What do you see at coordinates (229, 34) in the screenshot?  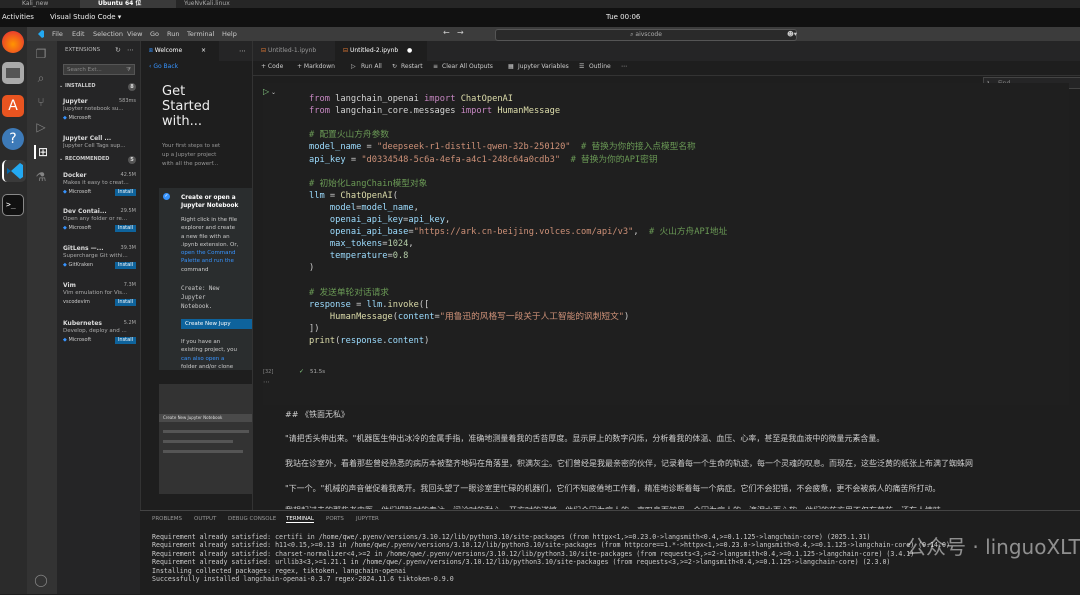 I see `menu-help: Help` at bounding box center [229, 34].